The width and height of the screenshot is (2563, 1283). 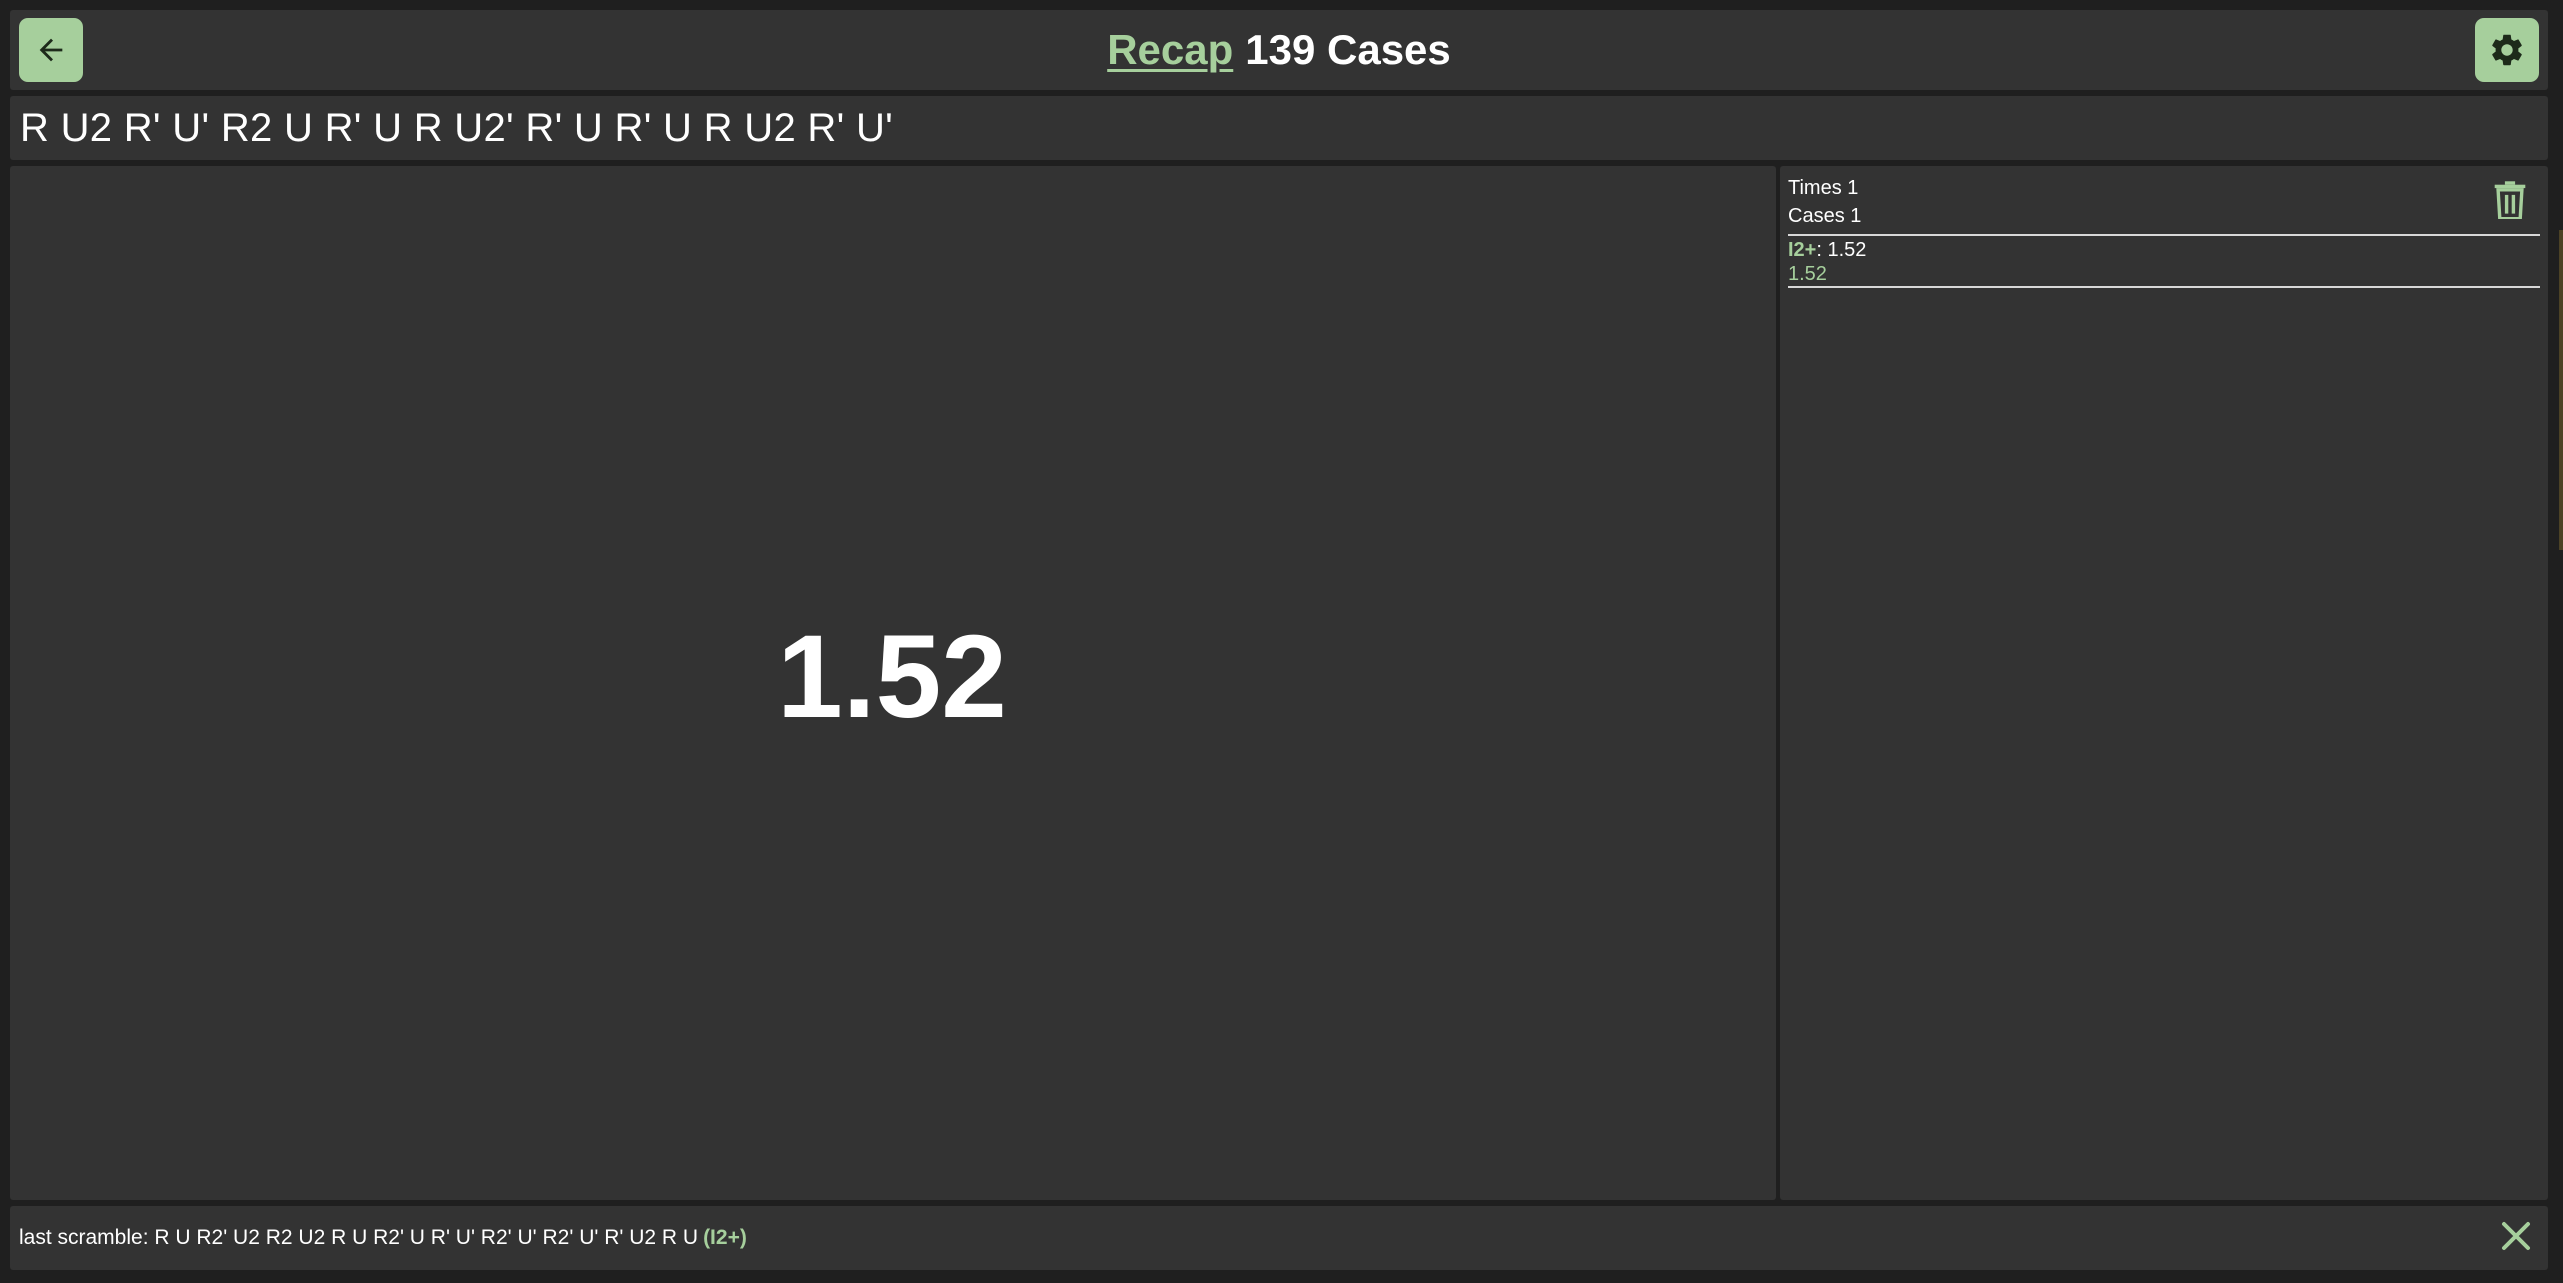 I want to click on cases-count-stat: Cases 1, so click(x=1825, y=216).